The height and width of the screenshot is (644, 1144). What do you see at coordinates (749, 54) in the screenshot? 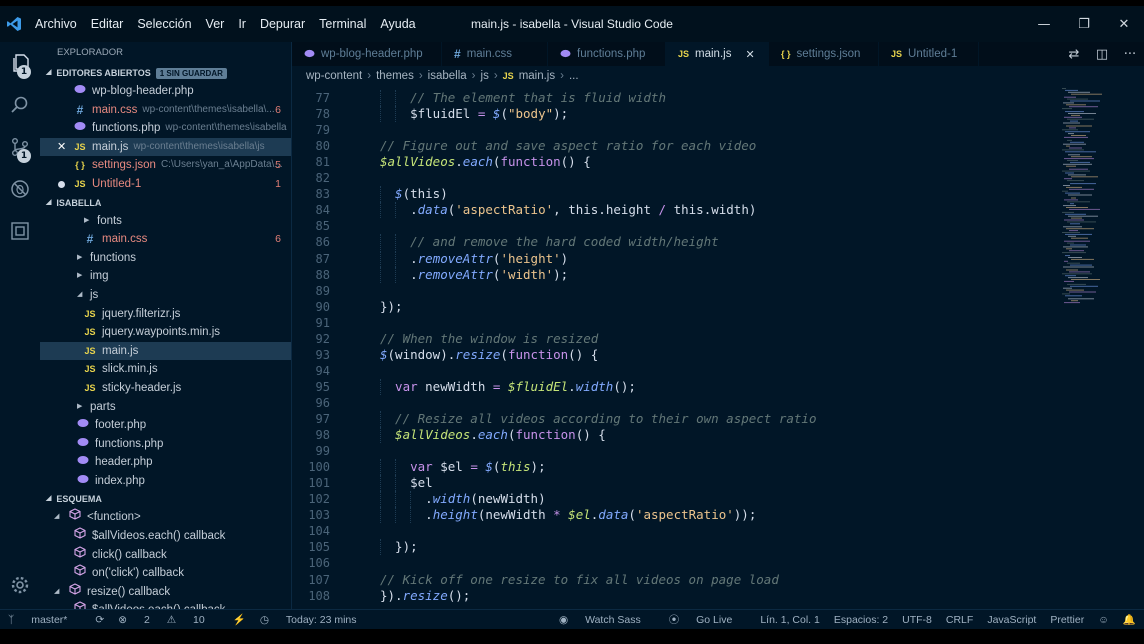
I see `close-tab-icon: ✕` at bounding box center [749, 54].